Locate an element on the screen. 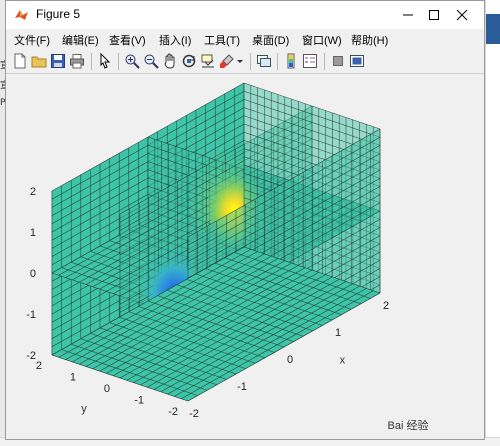 The width and height of the screenshot is (500, 446). menu-file: 文件(F) is located at coordinates (32, 40).